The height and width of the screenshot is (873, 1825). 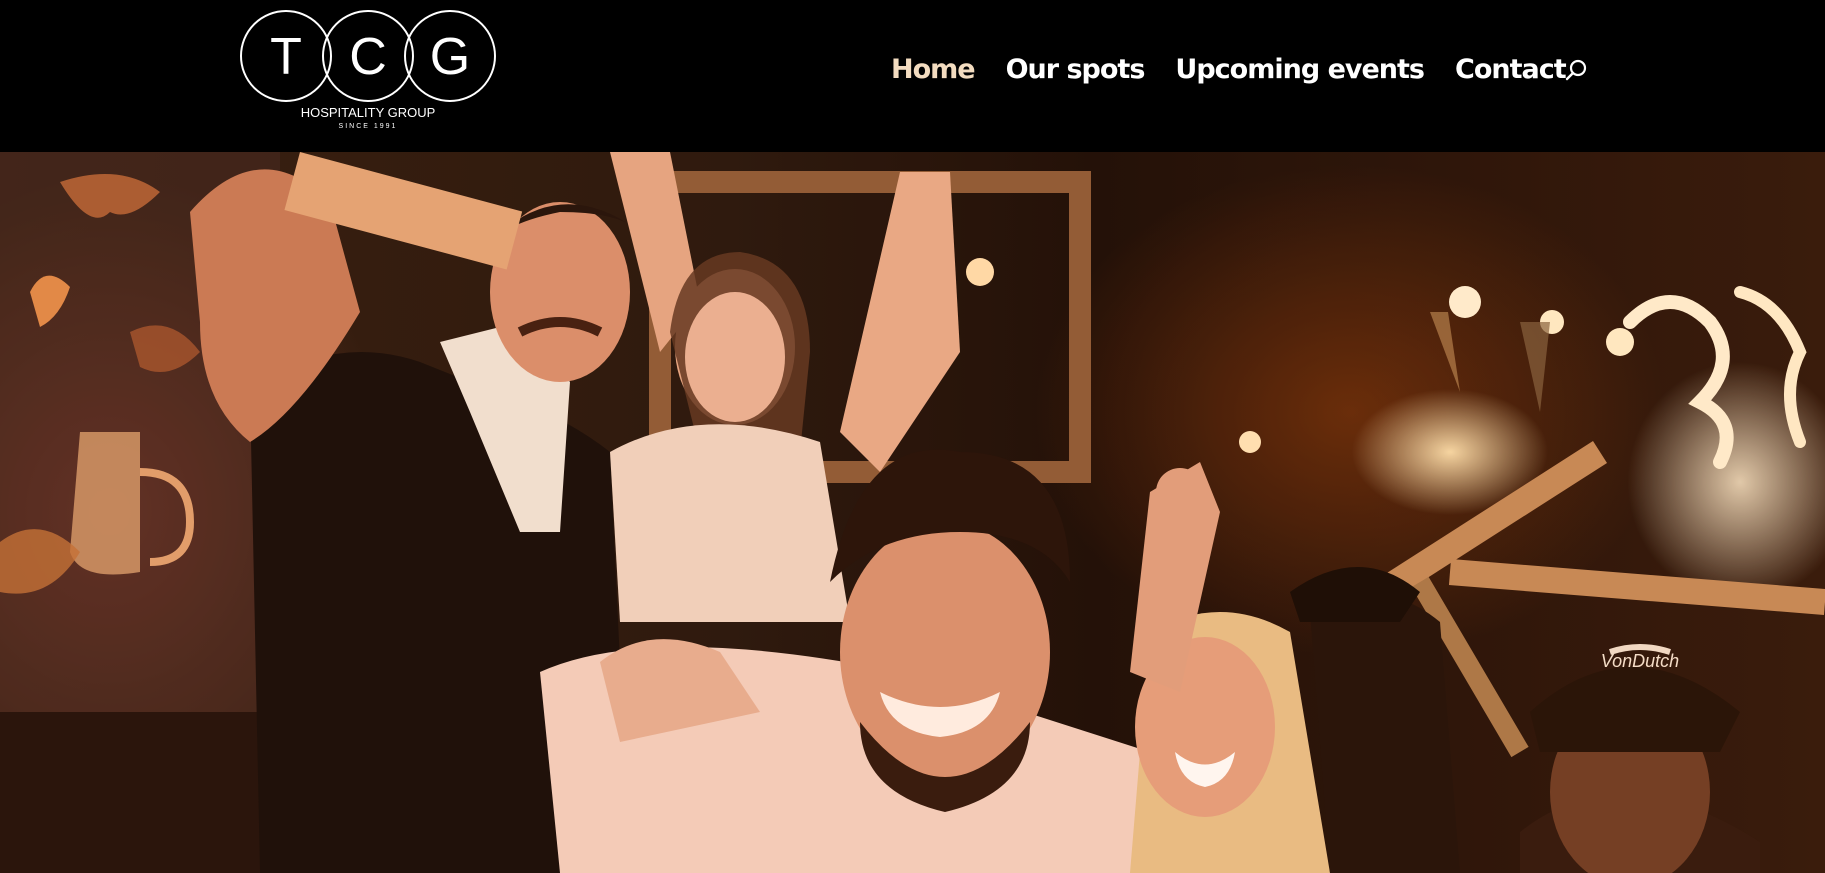 I want to click on nav-upcoming-events: Upcoming events, so click(x=1300, y=69).